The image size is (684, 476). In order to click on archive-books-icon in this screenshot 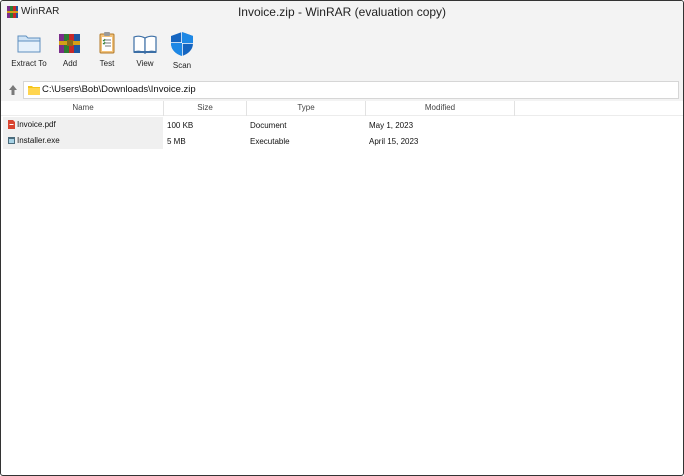, I will do `click(69, 43)`.